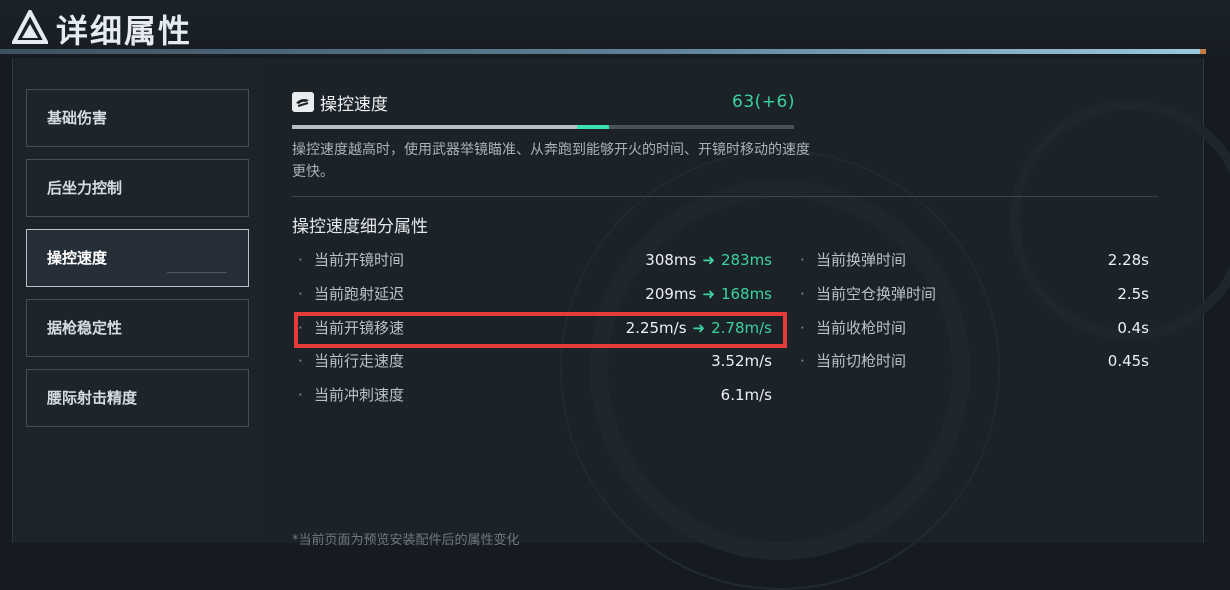  Describe the element at coordinates (30, 27) in the screenshot. I see `game-logo-icon` at that location.